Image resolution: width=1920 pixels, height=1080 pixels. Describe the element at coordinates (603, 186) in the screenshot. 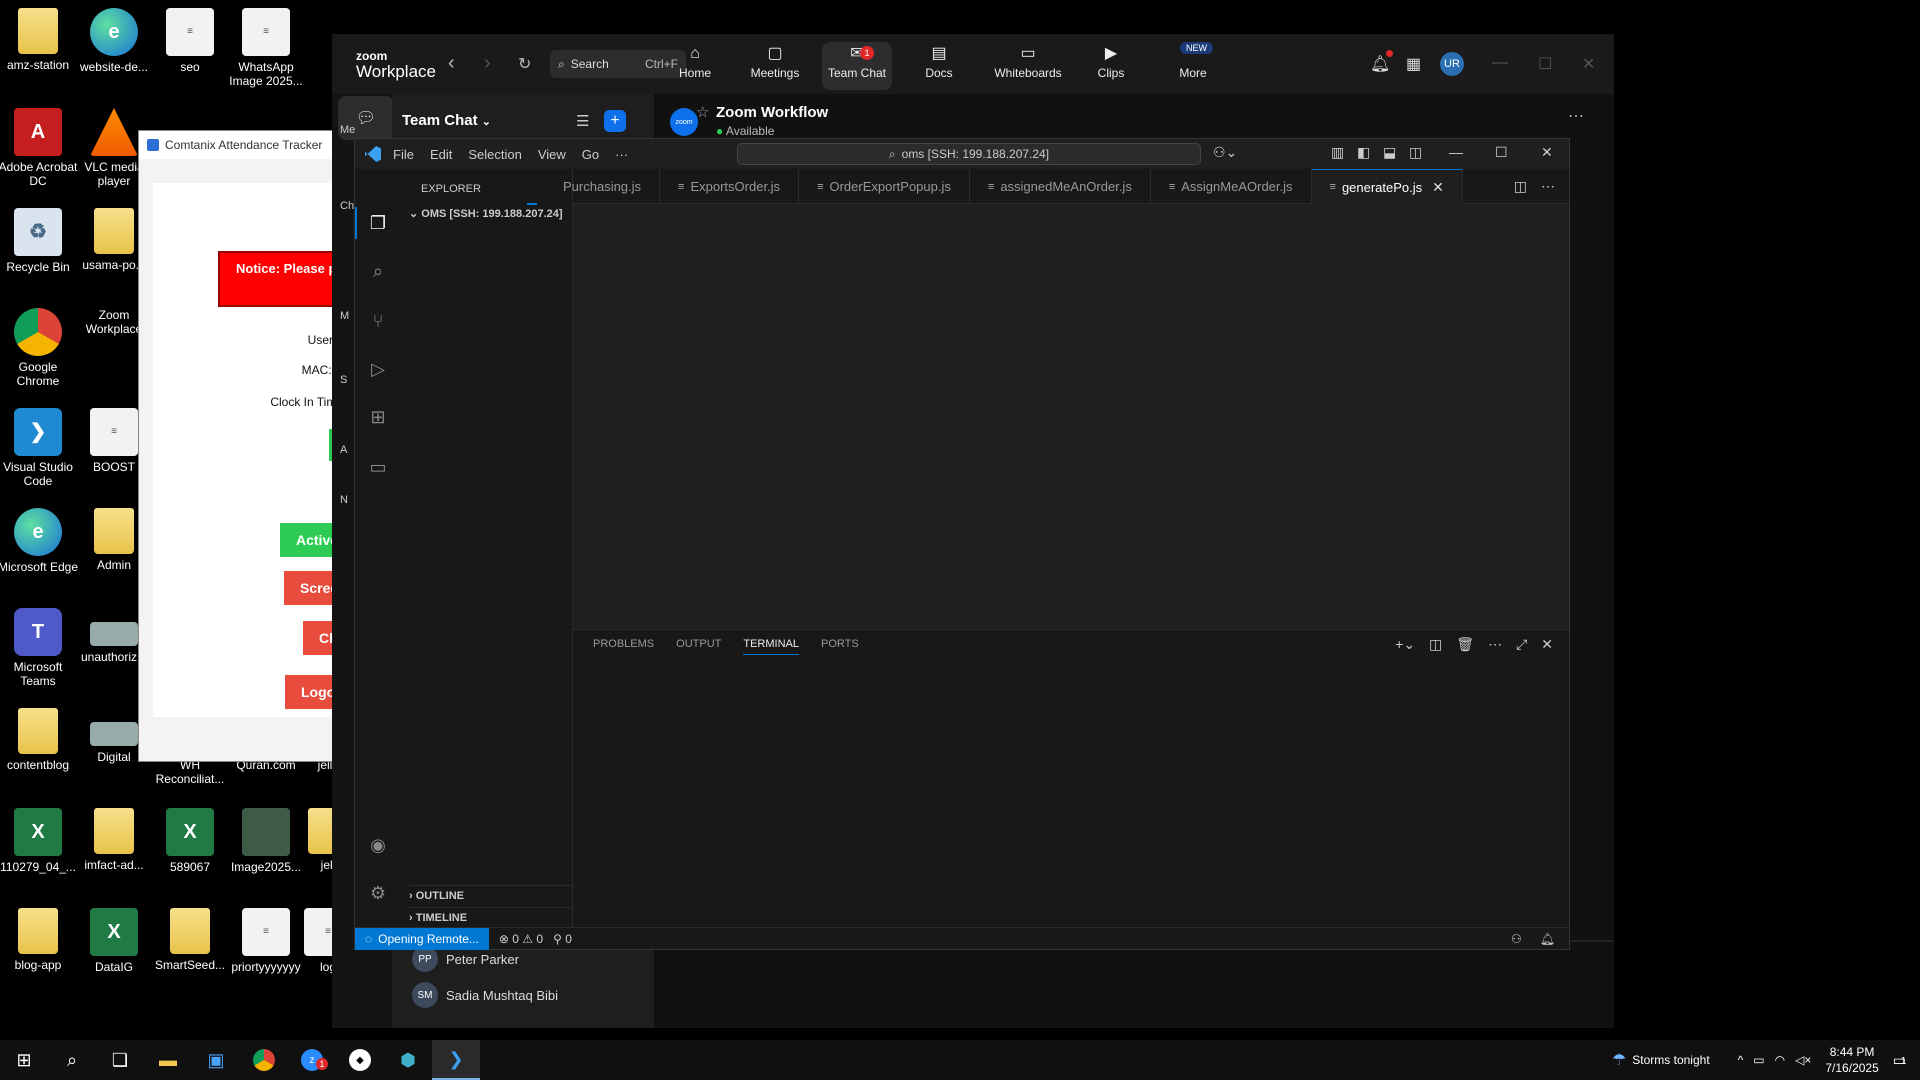

I see `editor-tab: Purchasing.js` at that location.